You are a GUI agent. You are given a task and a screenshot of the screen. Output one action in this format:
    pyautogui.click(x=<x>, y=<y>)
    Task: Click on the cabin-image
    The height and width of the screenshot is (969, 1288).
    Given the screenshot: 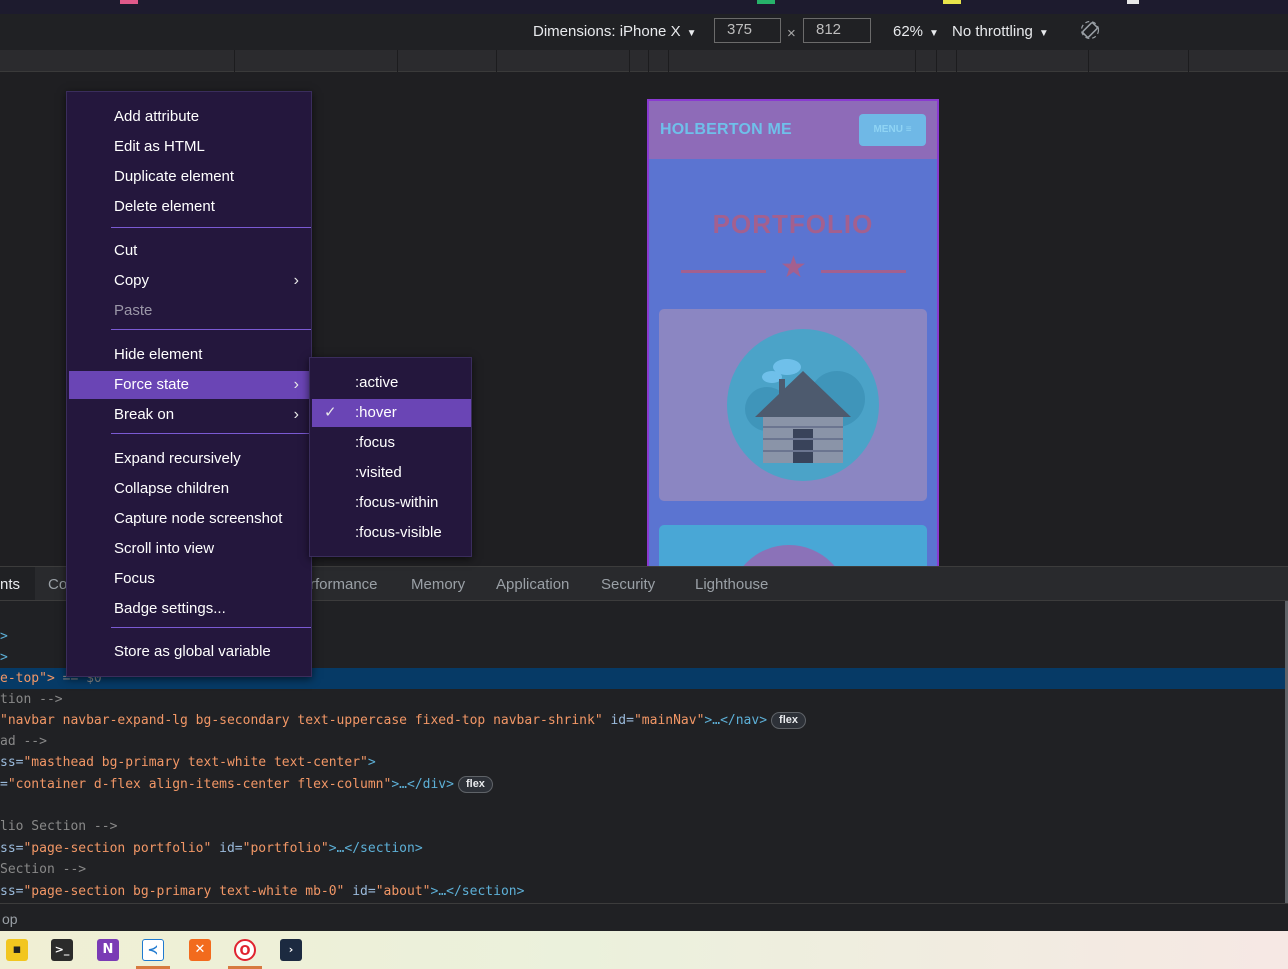 What is the action you would take?
    pyautogui.click(x=803, y=405)
    